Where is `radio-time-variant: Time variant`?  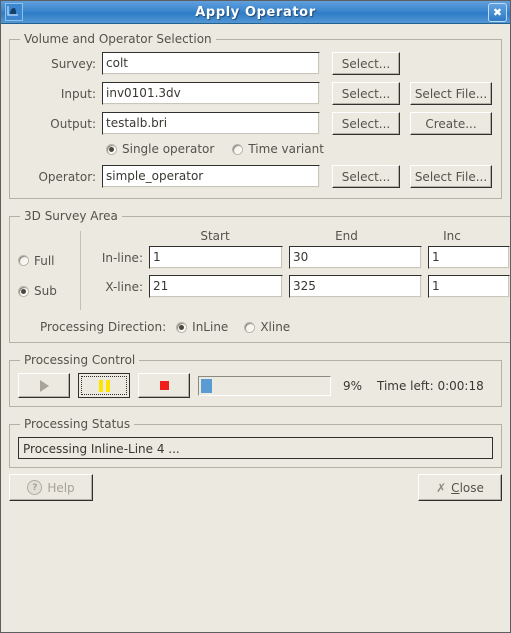
radio-time-variant: Time variant is located at coordinates (278, 149).